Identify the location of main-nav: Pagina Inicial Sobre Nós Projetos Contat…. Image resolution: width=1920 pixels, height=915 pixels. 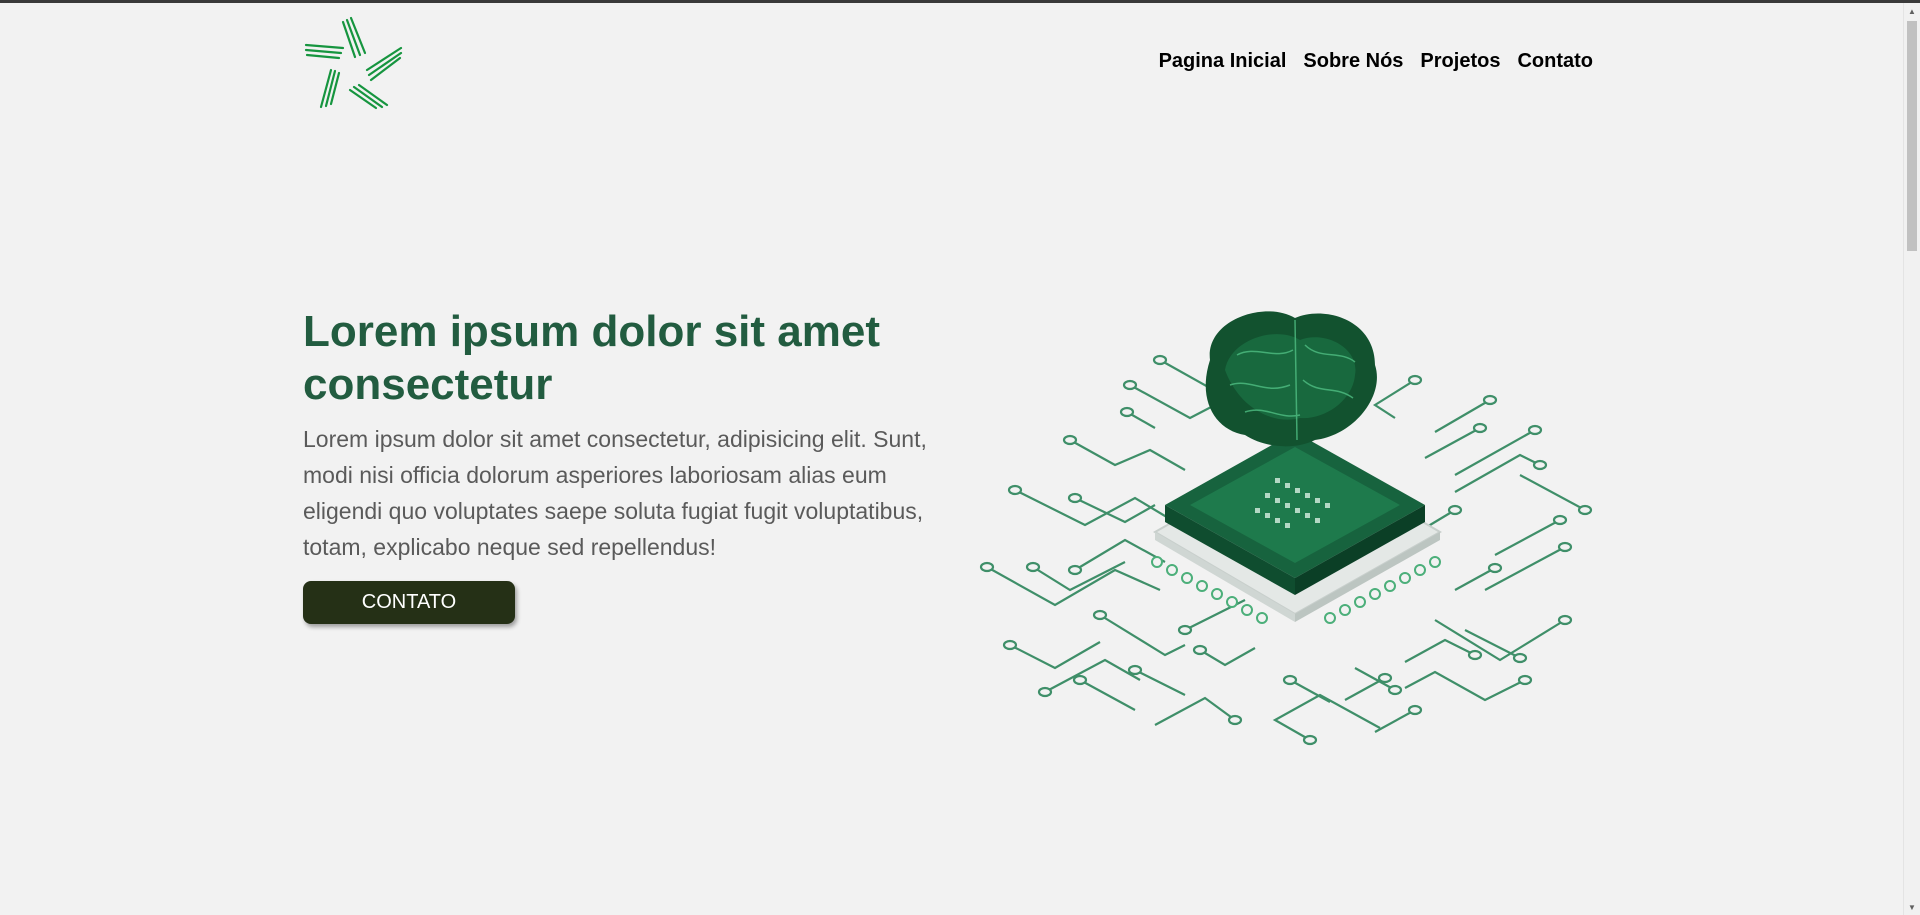
(1376, 61).